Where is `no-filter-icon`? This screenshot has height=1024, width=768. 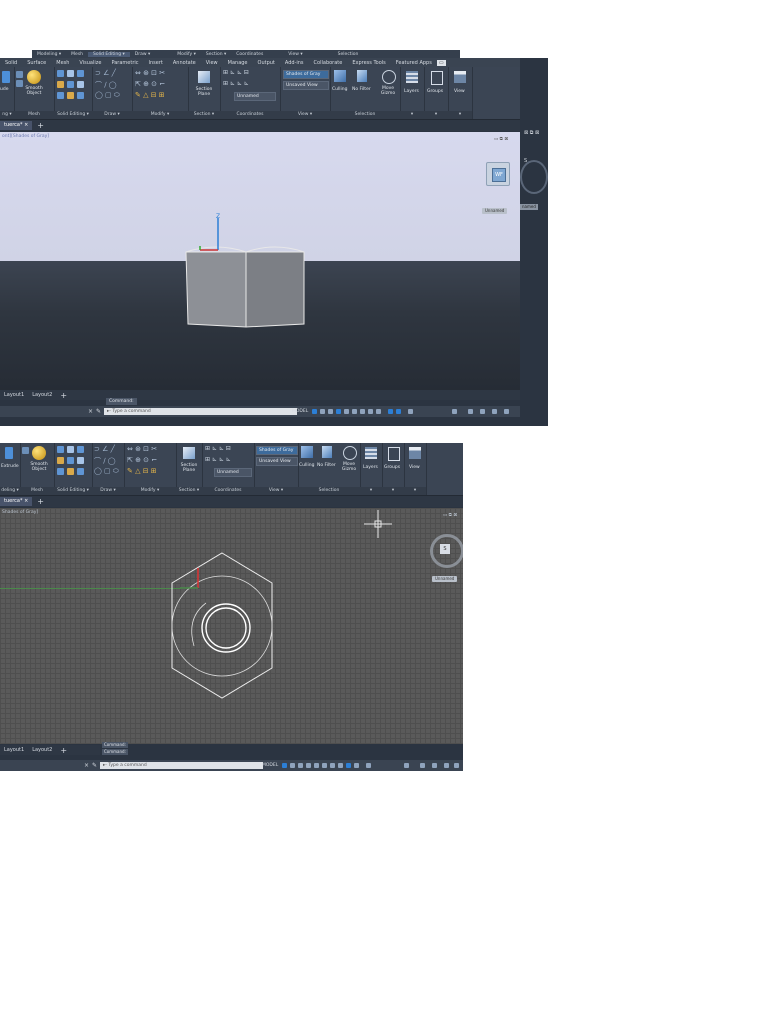
no-filter-icon is located at coordinates (327, 452).